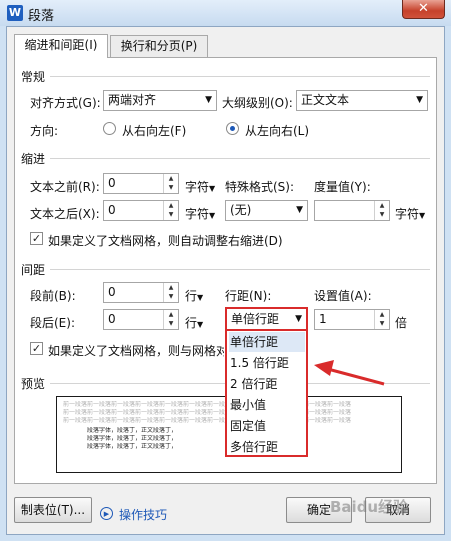 This screenshot has width=451, height=541. I want to click on measure-unit-text: 字符, so click(407, 214).